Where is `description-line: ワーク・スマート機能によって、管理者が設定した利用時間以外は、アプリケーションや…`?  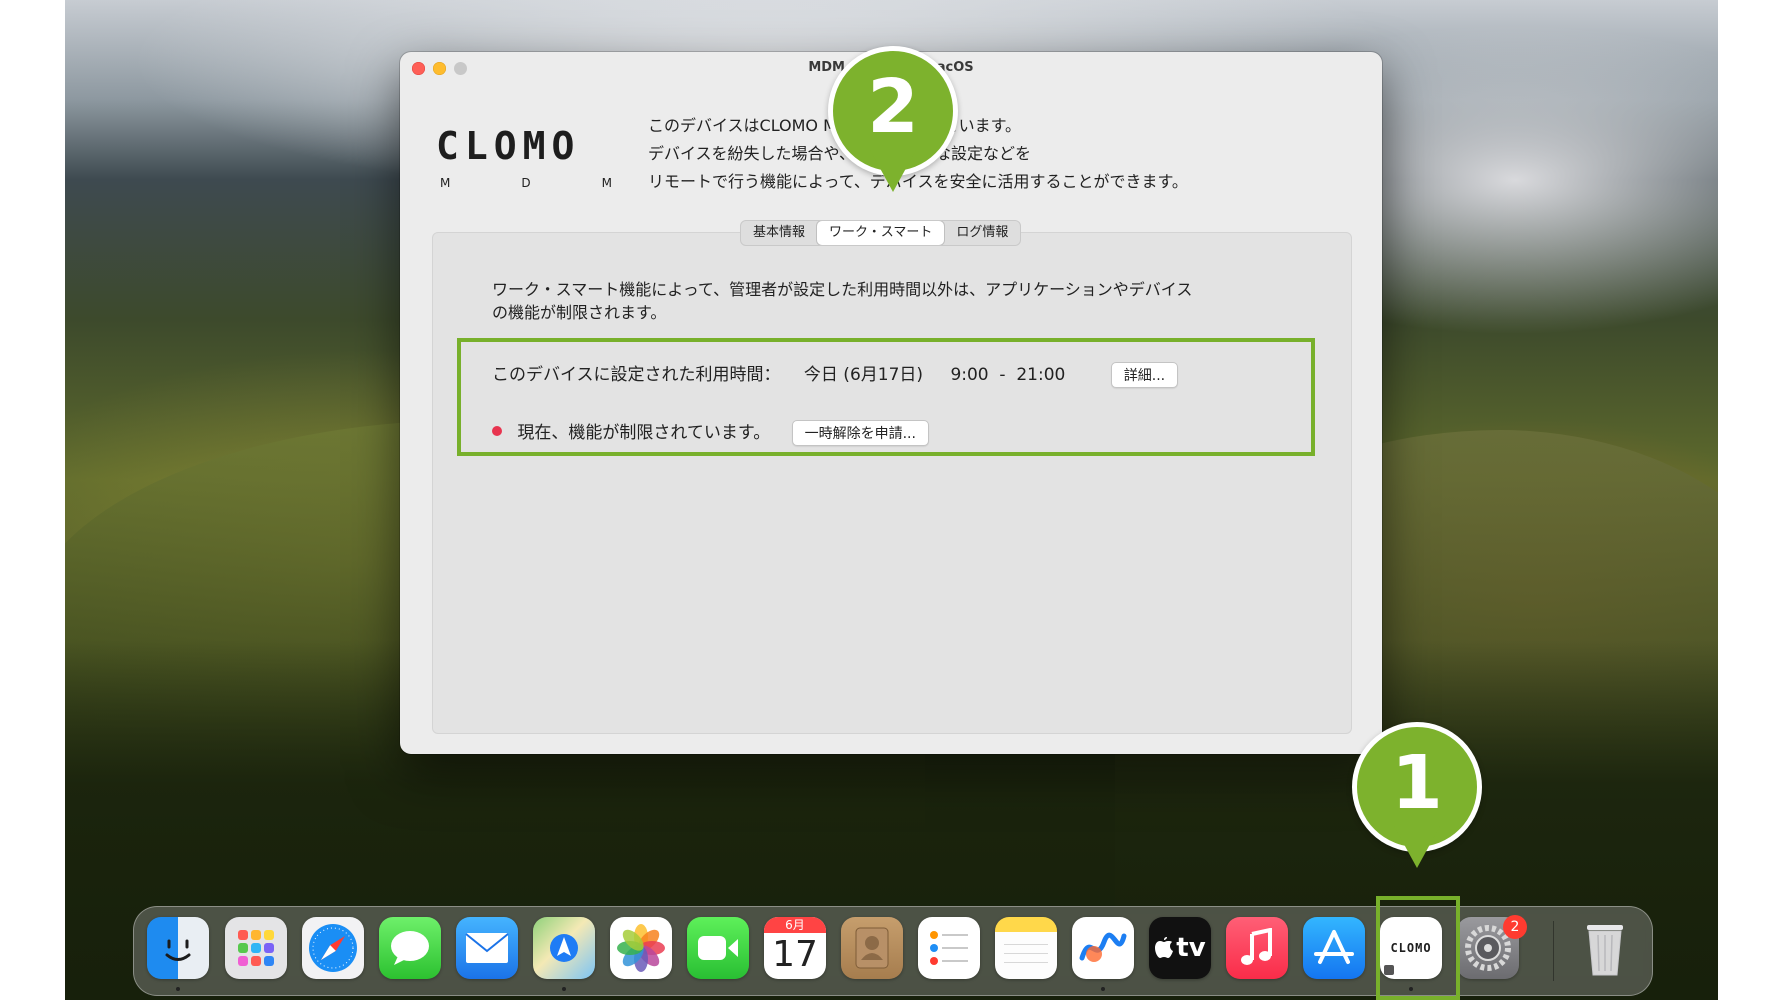 description-line: ワーク・スマート機能によって、管理者が設定した利用時間以外は、アプリケーションや… is located at coordinates (842, 289).